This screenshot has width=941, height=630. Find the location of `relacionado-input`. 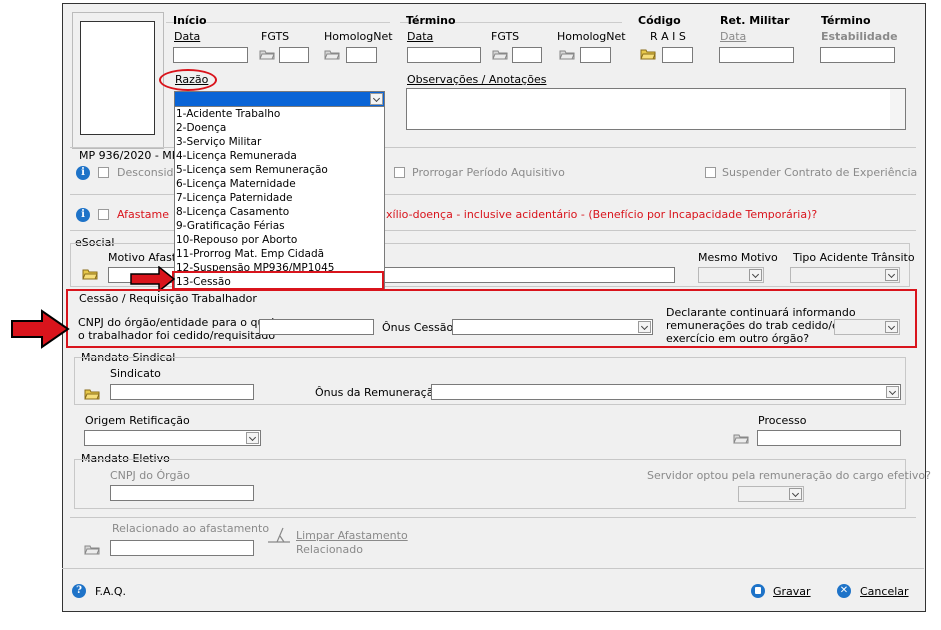

relacionado-input is located at coordinates (182, 548).